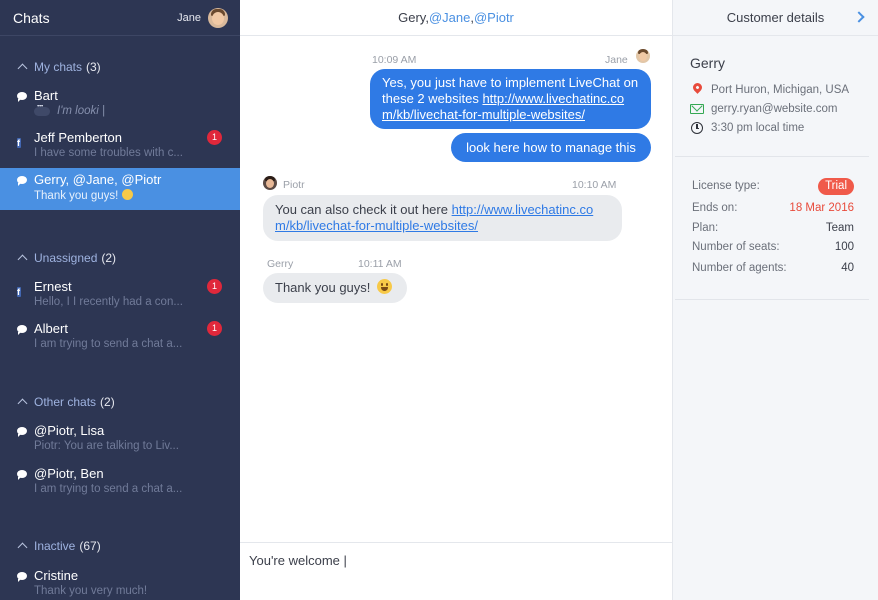 Image resolution: width=878 pixels, height=600 pixels. Describe the element at coordinates (394, 60) in the screenshot. I see `message-time: 10:09 AM` at that location.